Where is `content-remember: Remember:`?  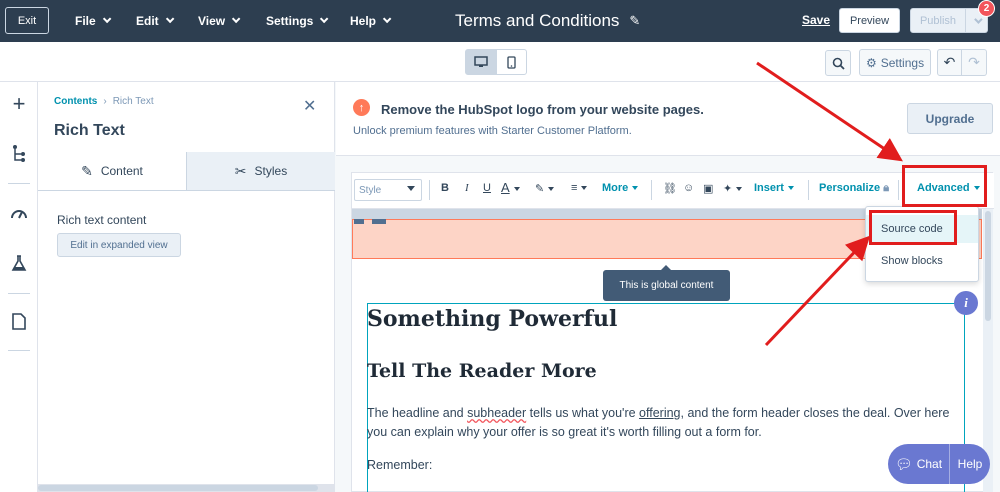 content-remember: Remember: is located at coordinates (399, 465).